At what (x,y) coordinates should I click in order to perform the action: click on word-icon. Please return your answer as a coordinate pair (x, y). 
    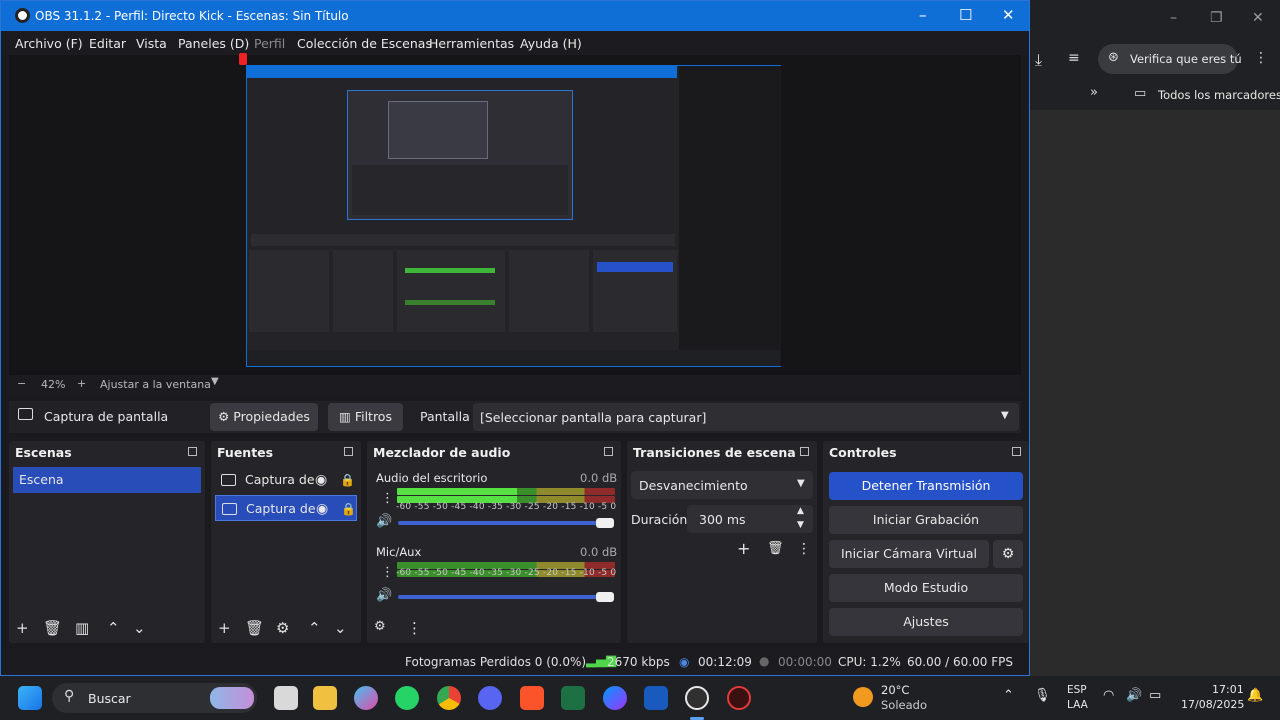
    Looking at the image, I should click on (656, 698).